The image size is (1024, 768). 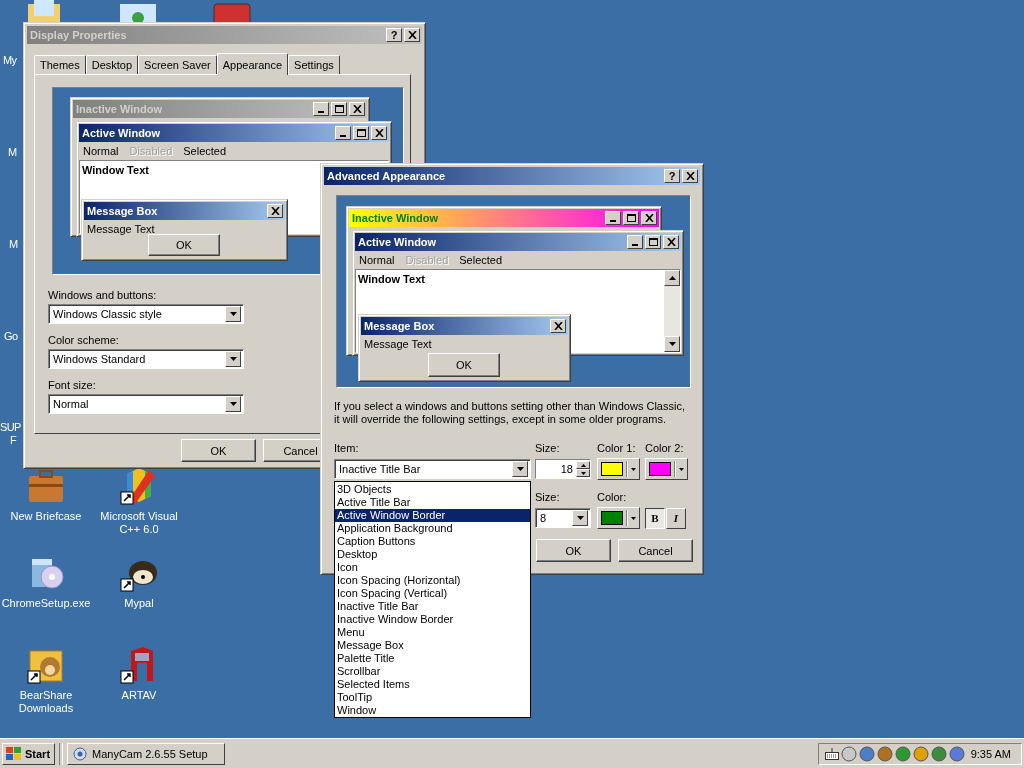 What do you see at coordinates (102, 295) in the screenshot?
I see `field-label: Windows and buttons:` at bounding box center [102, 295].